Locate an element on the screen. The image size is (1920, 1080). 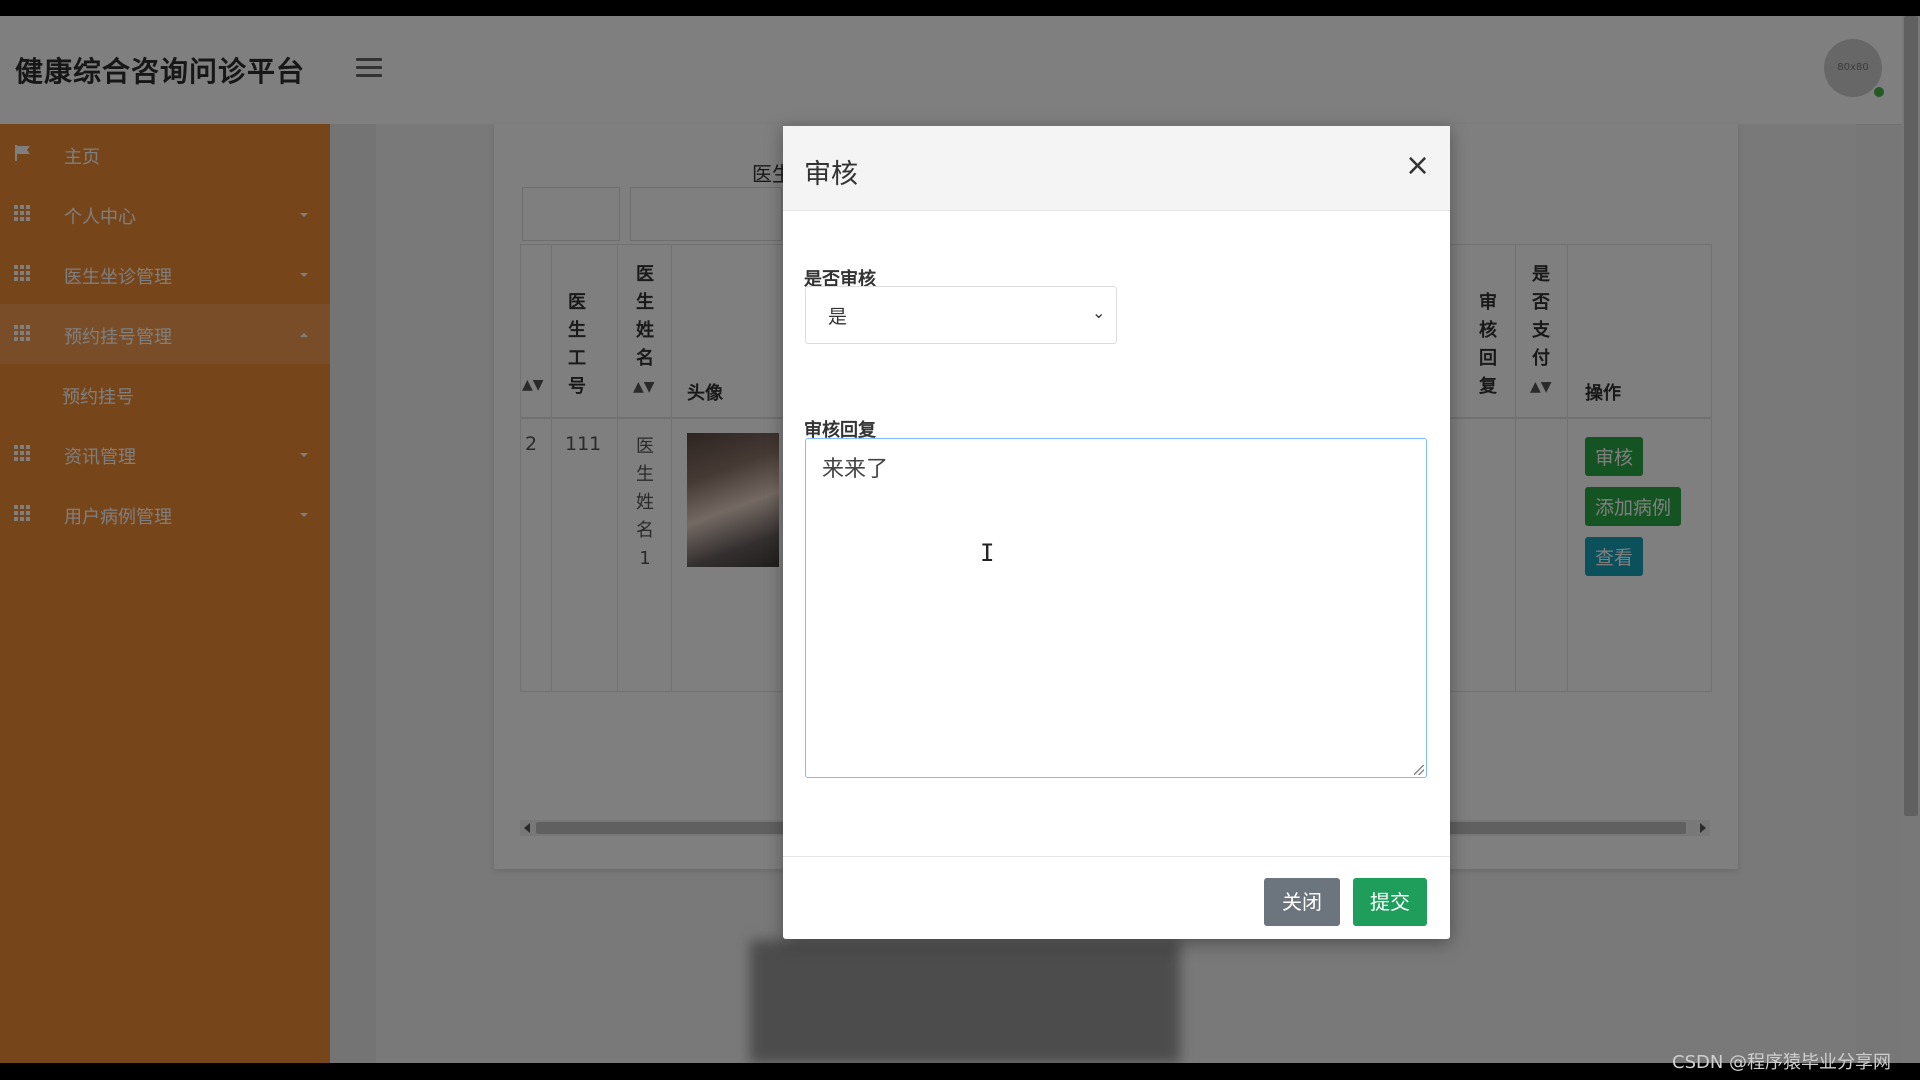
resize-grip-icon is located at coordinates (1419, 770).